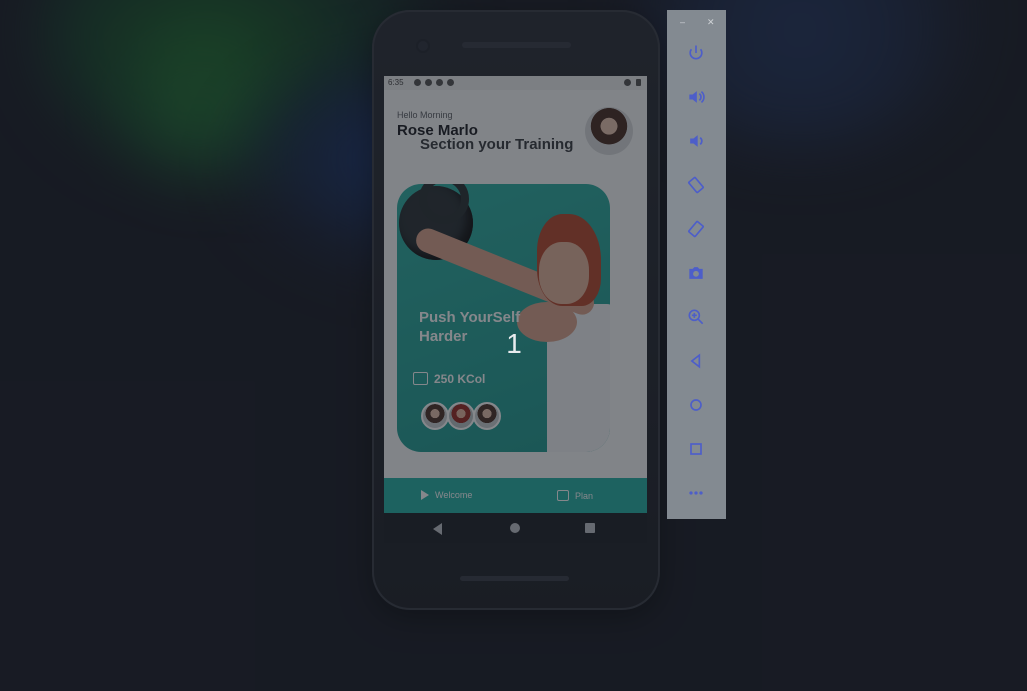  What do you see at coordinates (696, 317) in the screenshot?
I see `zoom-icon` at bounding box center [696, 317].